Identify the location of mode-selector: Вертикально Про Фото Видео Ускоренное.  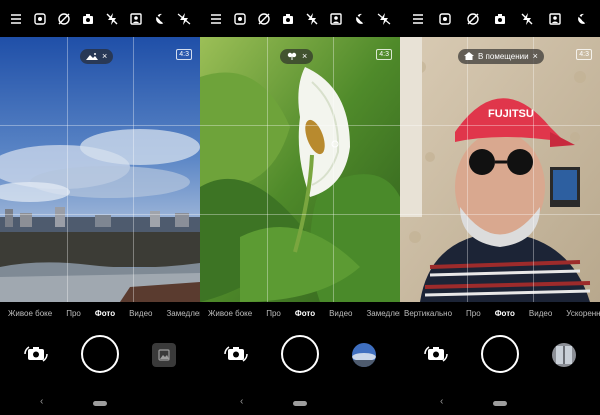
(500, 313).